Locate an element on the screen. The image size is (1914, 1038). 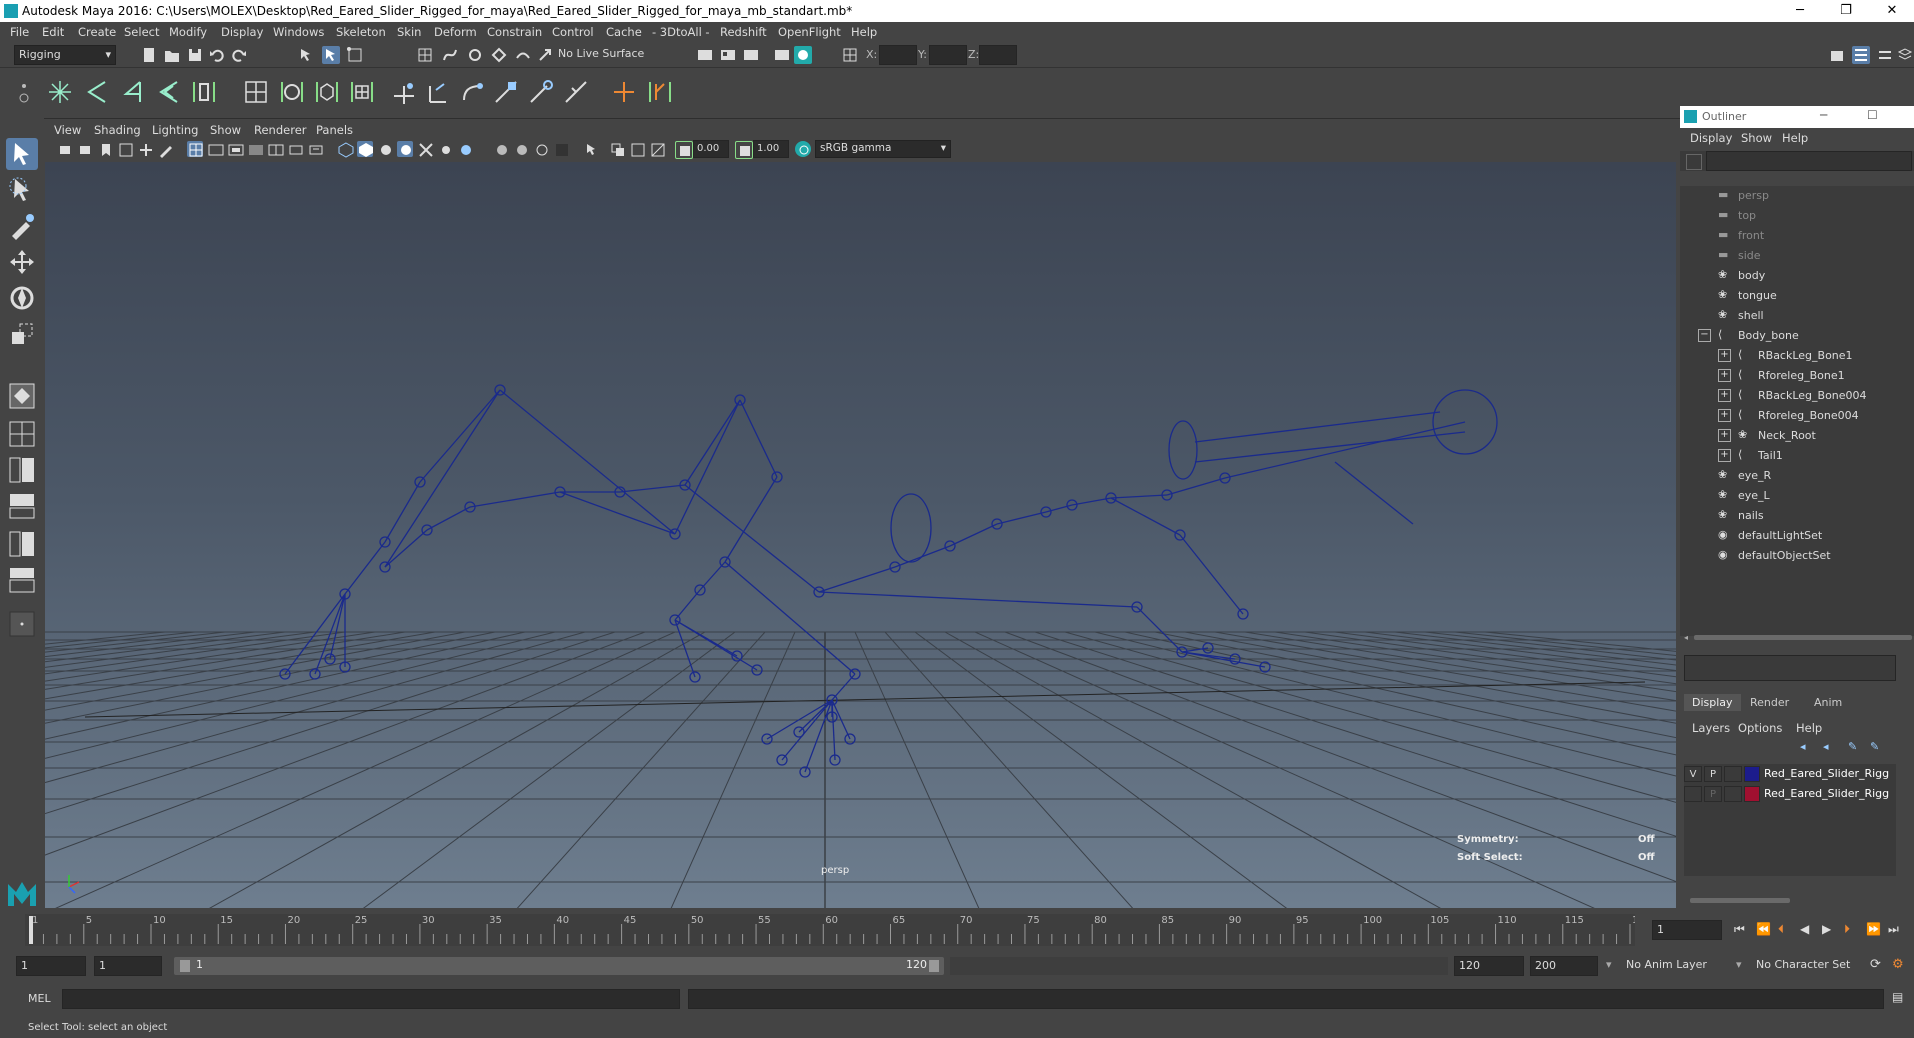
outliner-persp-layout-icon is located at coordinates (22, 580).